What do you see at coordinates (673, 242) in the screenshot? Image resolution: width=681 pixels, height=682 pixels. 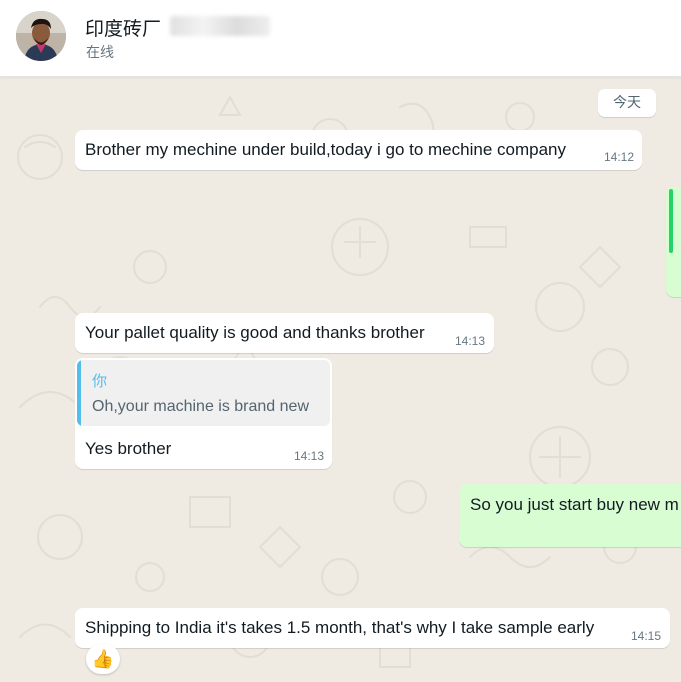 I see `outgoing-message-partial` at bounding box center [673, 242].